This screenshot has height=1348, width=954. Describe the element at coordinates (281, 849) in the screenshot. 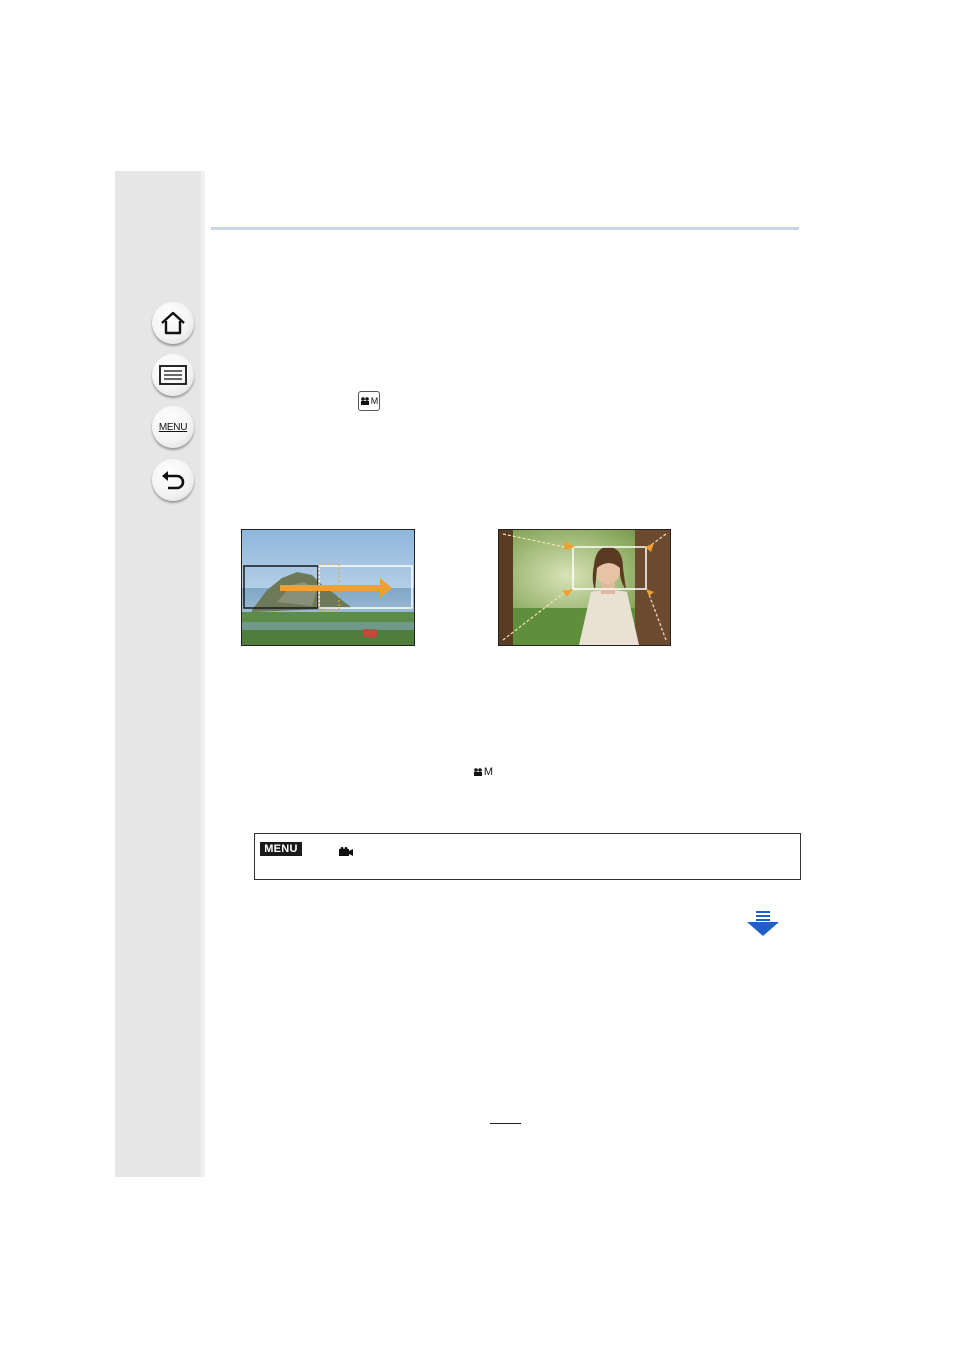

I see `menu-badge: MENU` at that location.